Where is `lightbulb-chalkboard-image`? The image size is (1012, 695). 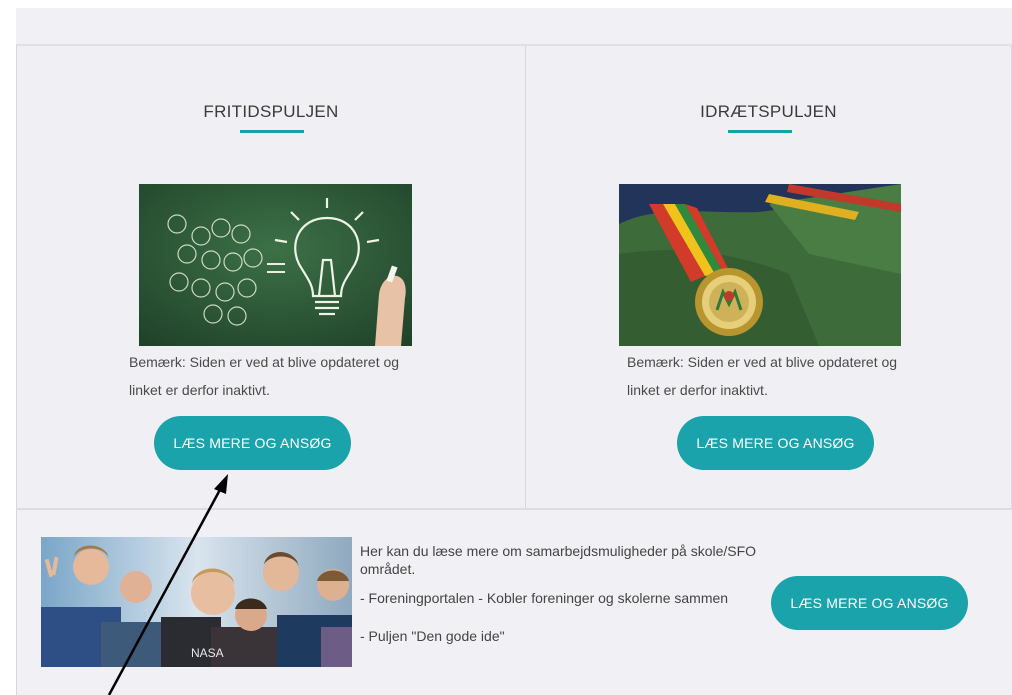
lightbulb-chalkboard-image is located at coordinates (275, 265).